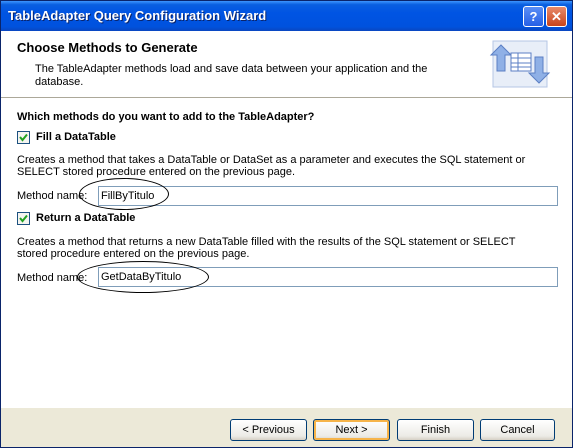 Image resolution: width=573 pixels, height=448 pixels. I want to click on fill-method-name-input, so click(328, 196).